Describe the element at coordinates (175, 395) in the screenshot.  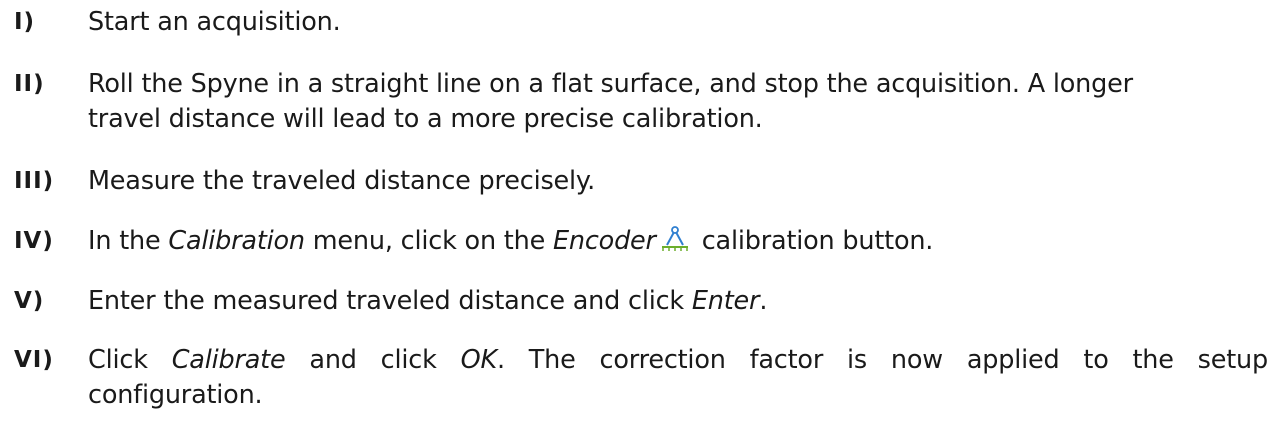
I see `step-text-line: configuration.` at that location.